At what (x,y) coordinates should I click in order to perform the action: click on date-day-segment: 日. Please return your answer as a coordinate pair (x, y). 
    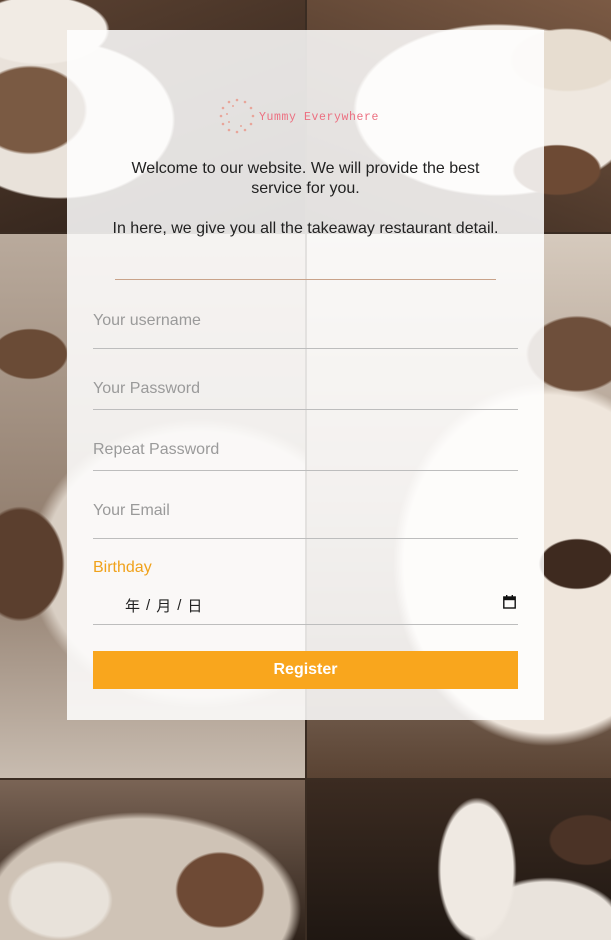
    Looking at the image, I should click on (194, 605).